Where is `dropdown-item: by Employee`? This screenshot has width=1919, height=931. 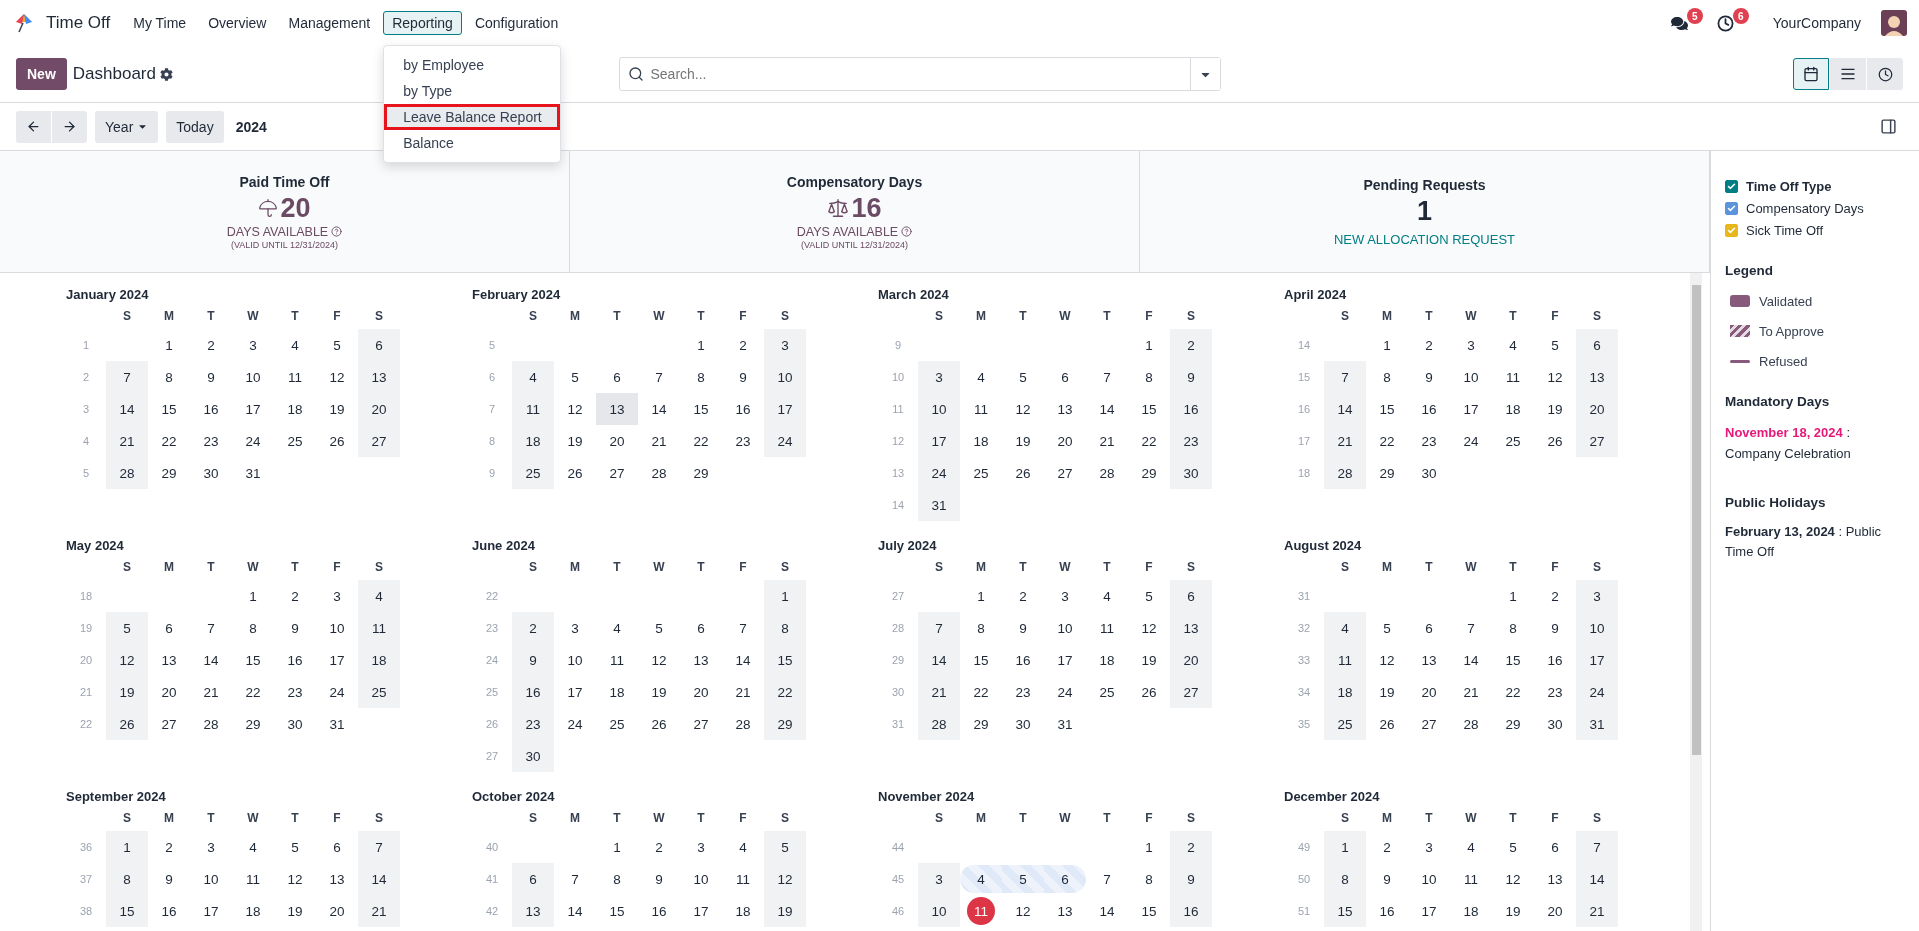 dropdown-item: by Employee is located at coordinates (472, 65).